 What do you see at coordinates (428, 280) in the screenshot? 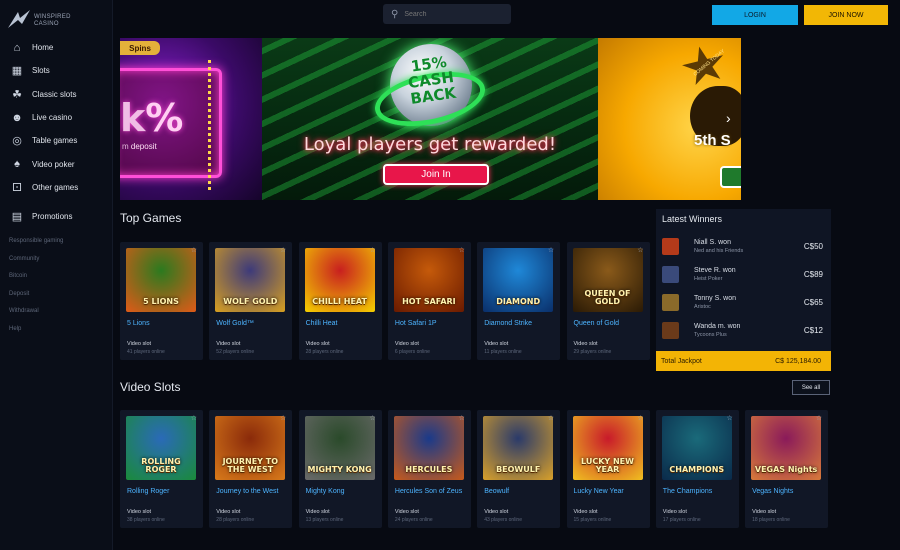
I see `game-thumbnail: HOT SAFARI` at bounding box center [428, 280].